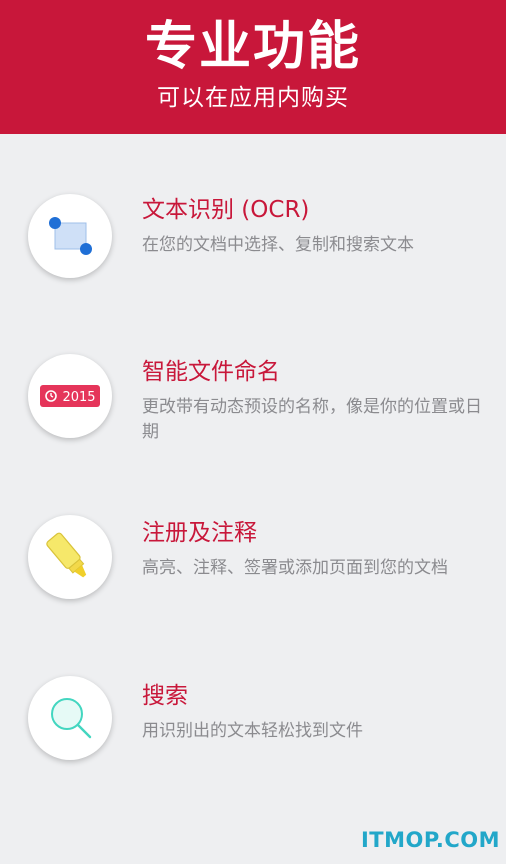 Image resolution: width=506 pixels, height=864 pixels. I want to click on highlighter-icon, so click(70, 557).